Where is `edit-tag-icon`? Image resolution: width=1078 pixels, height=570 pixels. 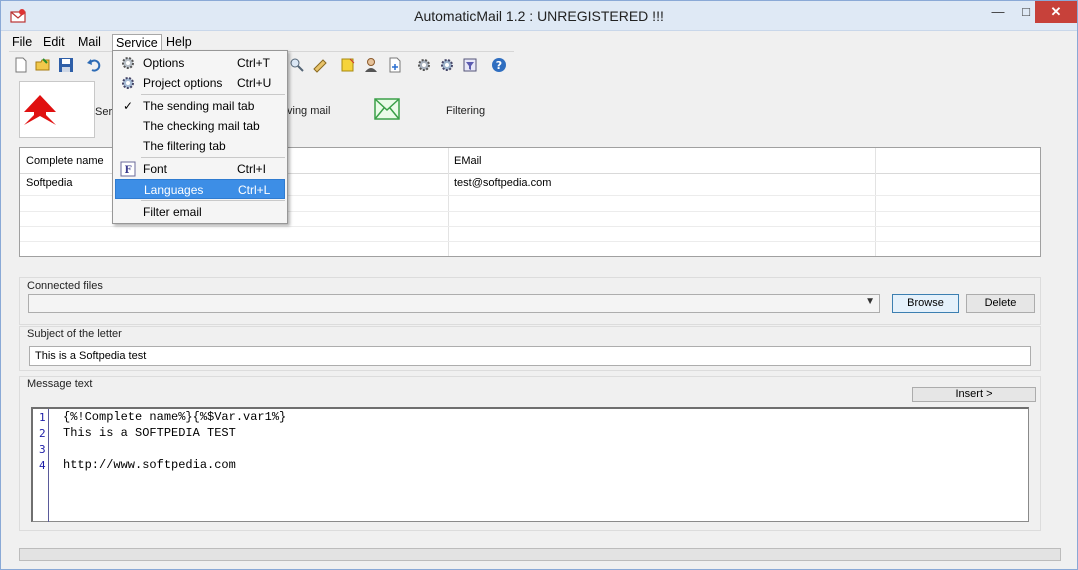
edit-tag-icon is located at coordinates (320, 65).